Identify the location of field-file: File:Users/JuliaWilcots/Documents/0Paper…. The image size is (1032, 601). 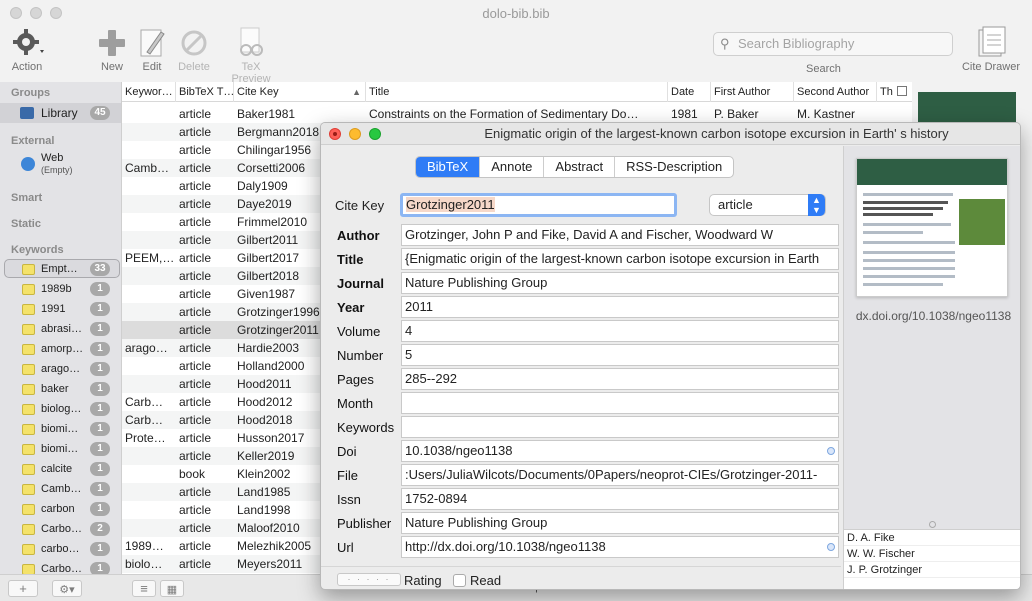
(581, 476).